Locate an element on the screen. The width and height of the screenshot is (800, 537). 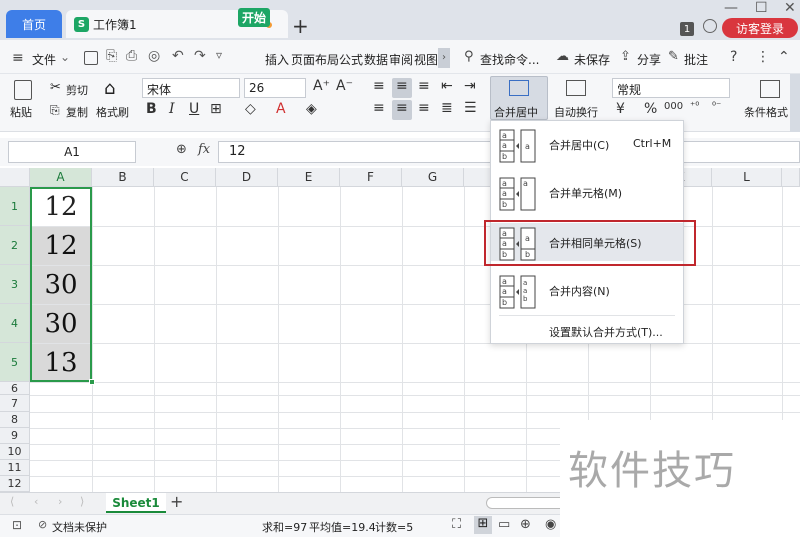
row-header: 10 is located at coordinates (15, 452).